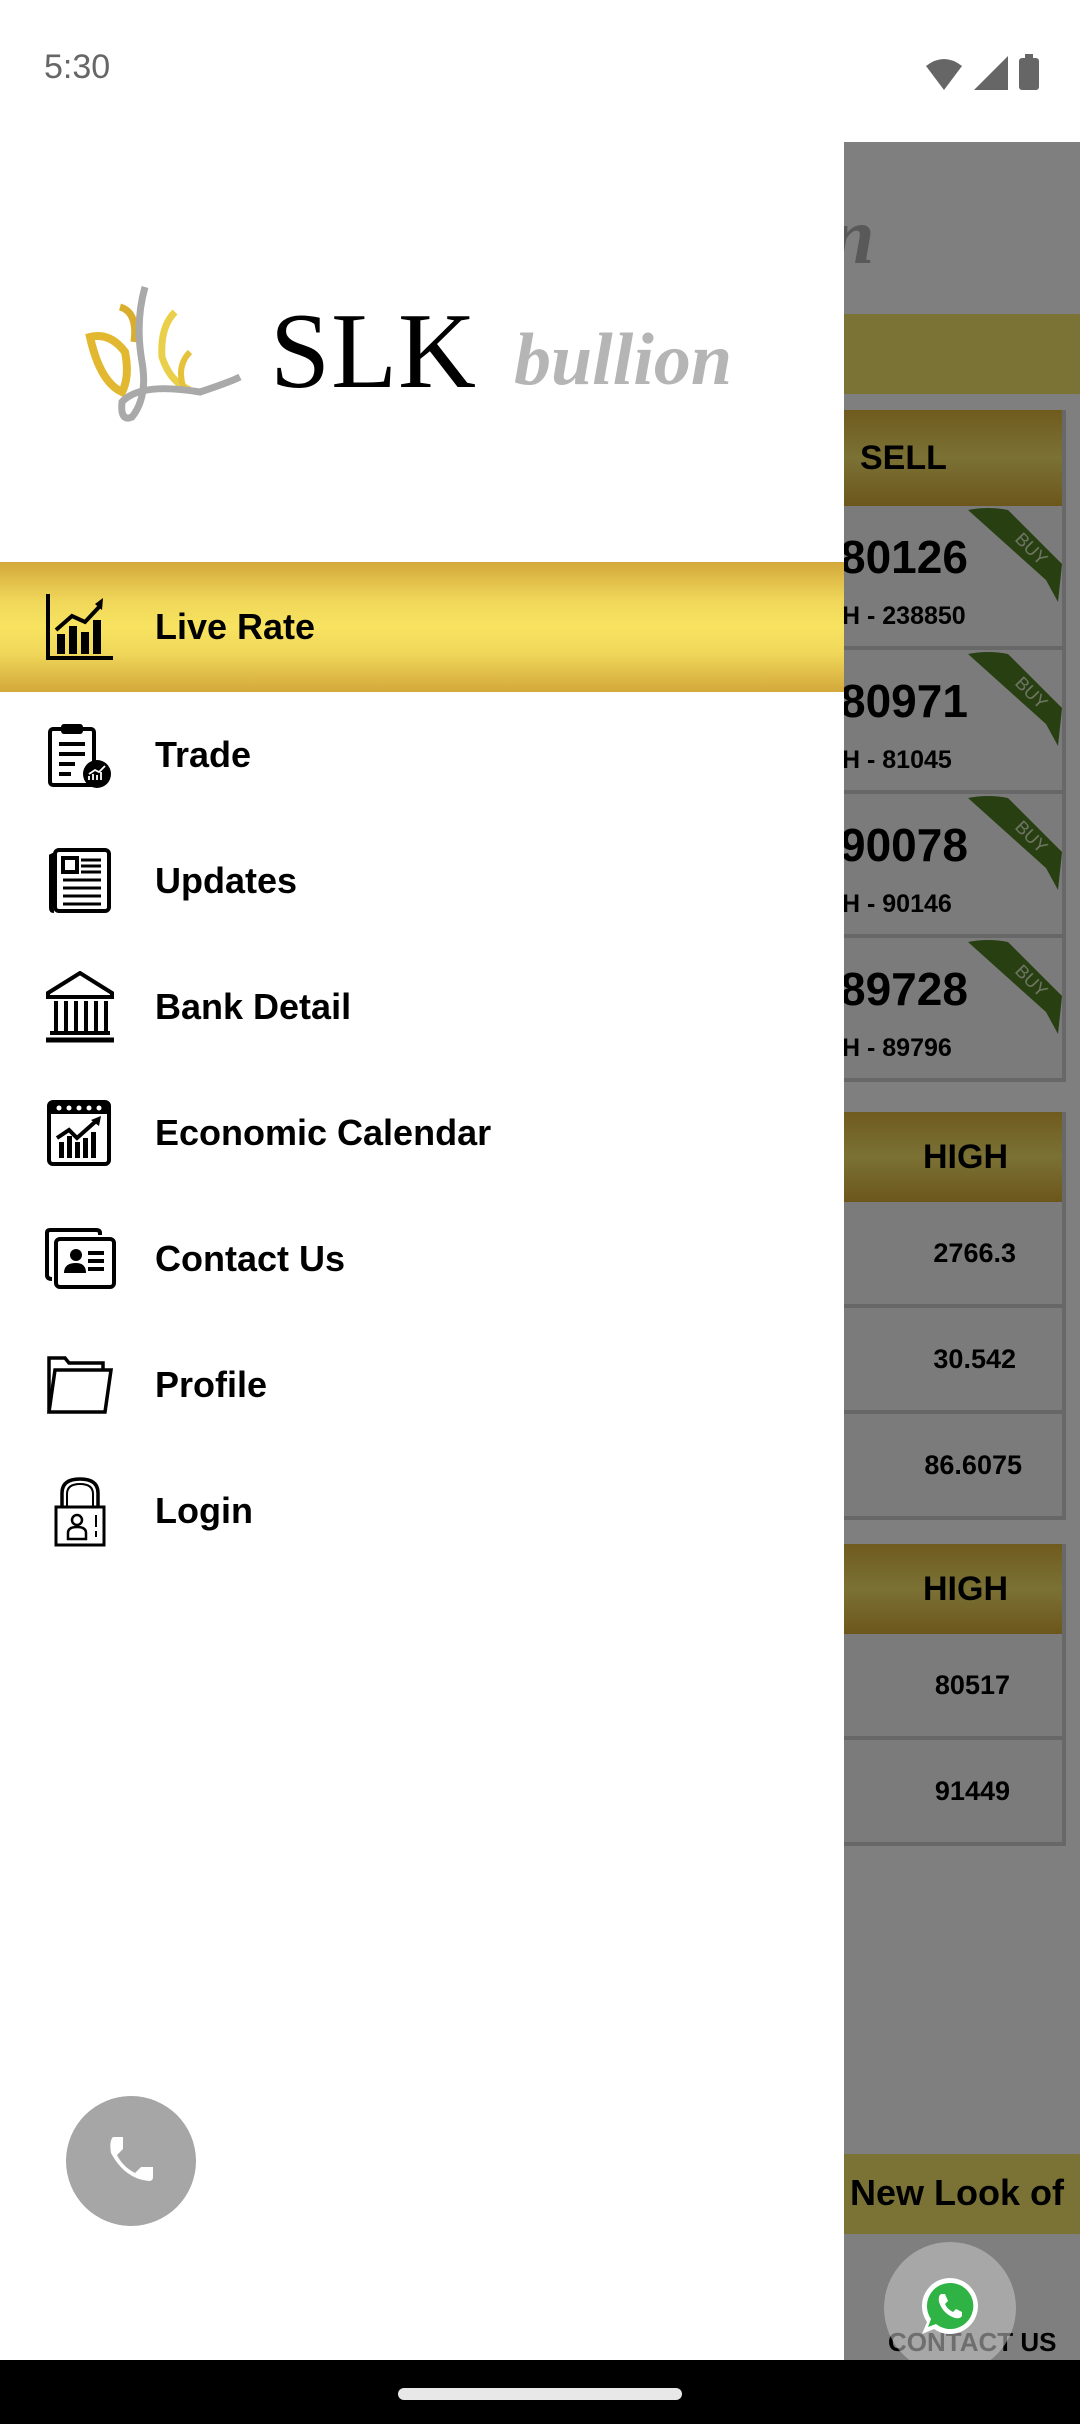 Image resolution: width=1080 pixels, height=2424 pixels. Describe the element at coordinates (211, 1384) in the screenshot. I see `menu-label: Profile` at that location.